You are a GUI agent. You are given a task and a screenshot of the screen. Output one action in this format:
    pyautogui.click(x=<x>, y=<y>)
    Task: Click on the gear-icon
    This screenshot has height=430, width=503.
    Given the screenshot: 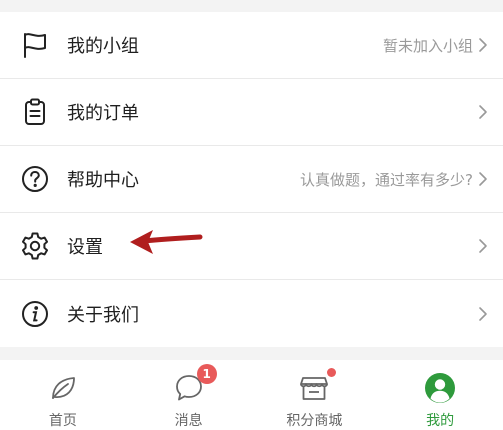 What is the action you would take?
    pyautogui.click(x=35, y=246)
    